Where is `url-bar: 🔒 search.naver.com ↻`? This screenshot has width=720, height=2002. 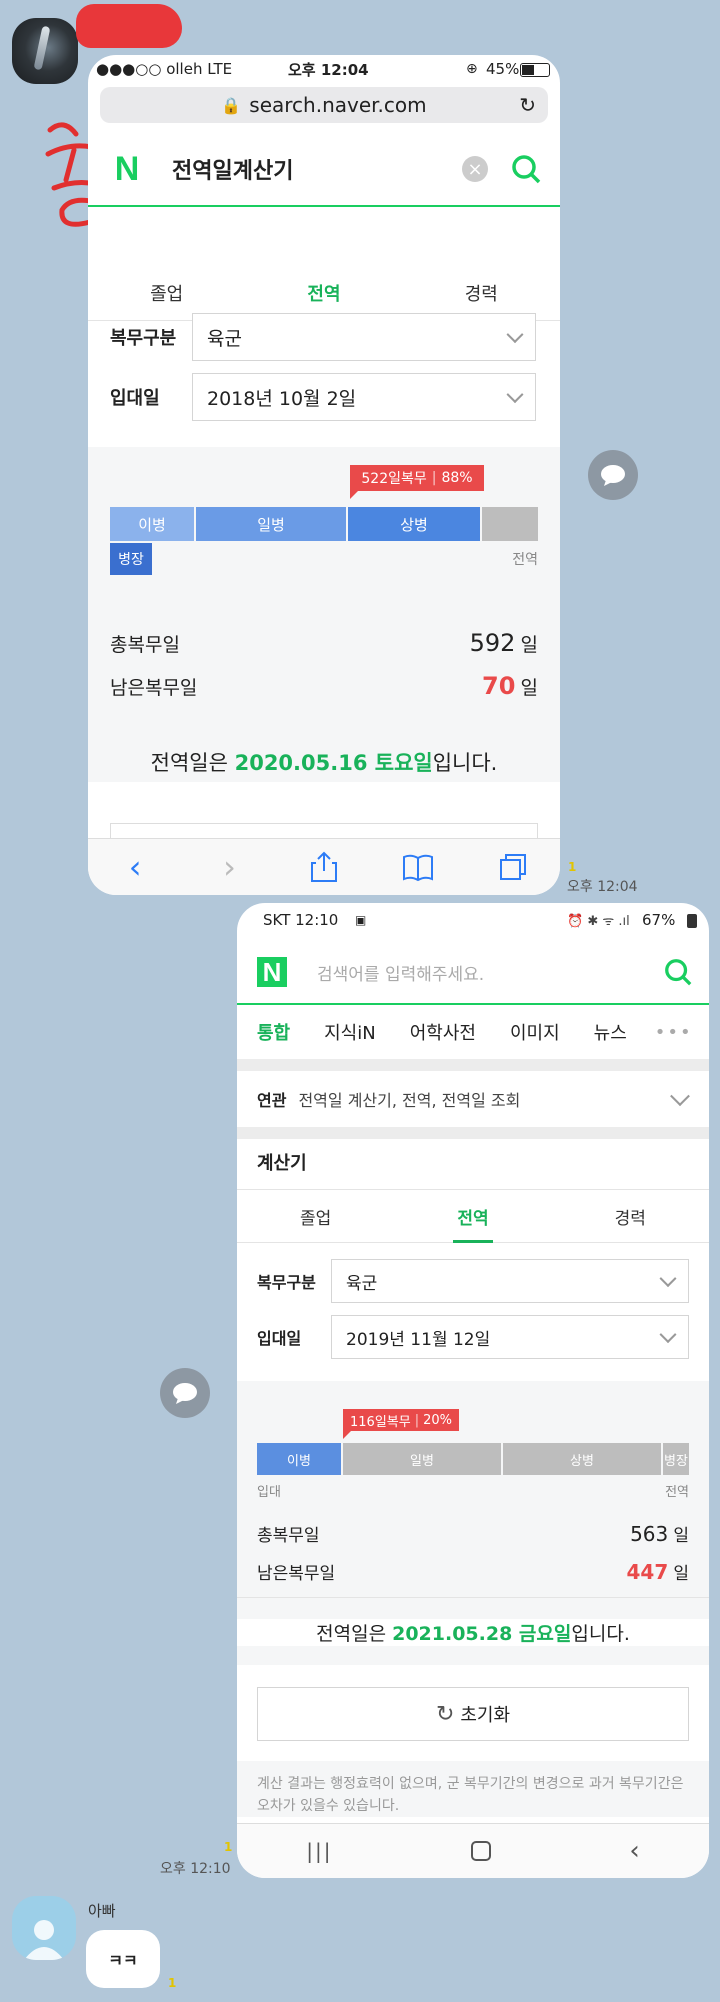 url-bar: 🔒 search.naver.com ↻ is located at coordinates (324, 105).